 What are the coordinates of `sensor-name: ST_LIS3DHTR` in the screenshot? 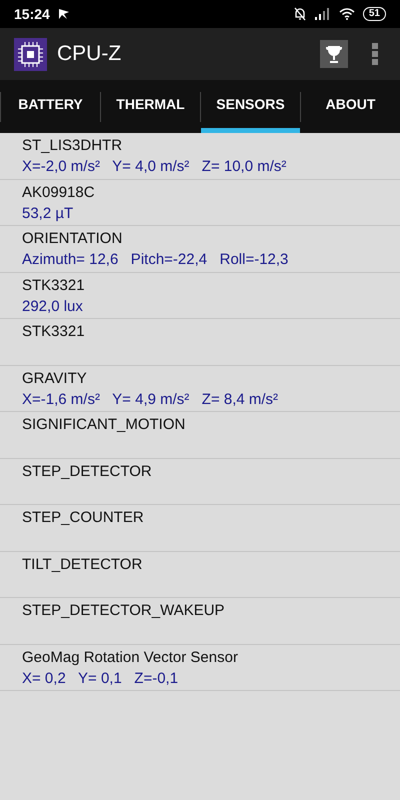 It's located at (73, 146).